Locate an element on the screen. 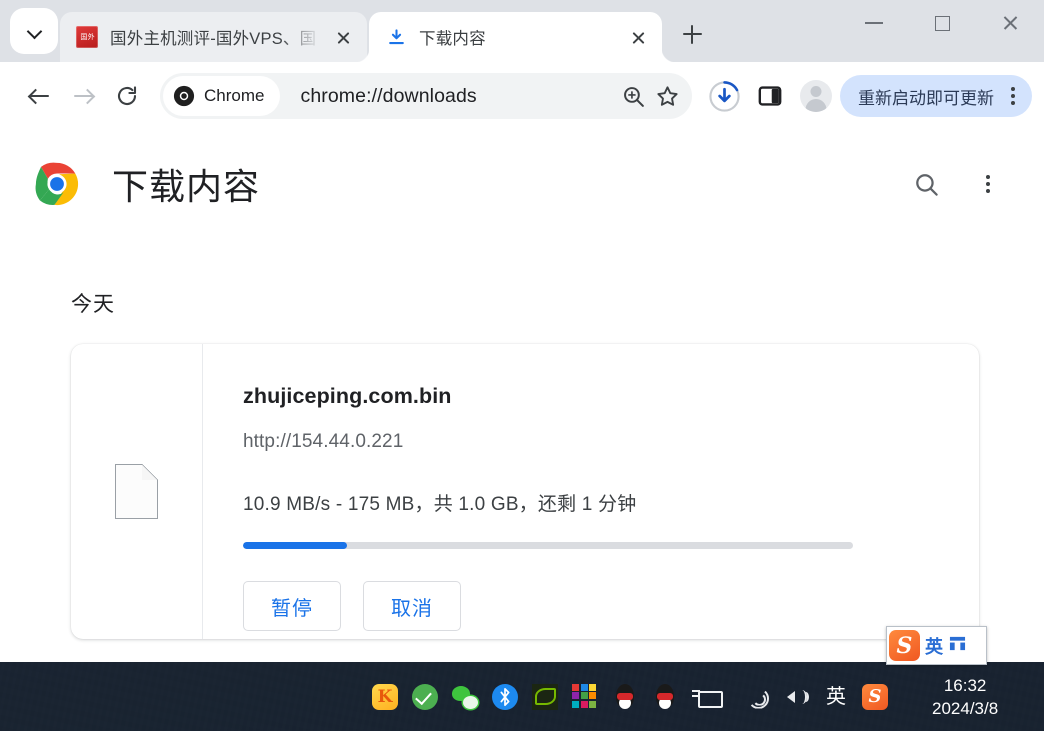  zoom-in-icon is located at coordinates (633, 96).